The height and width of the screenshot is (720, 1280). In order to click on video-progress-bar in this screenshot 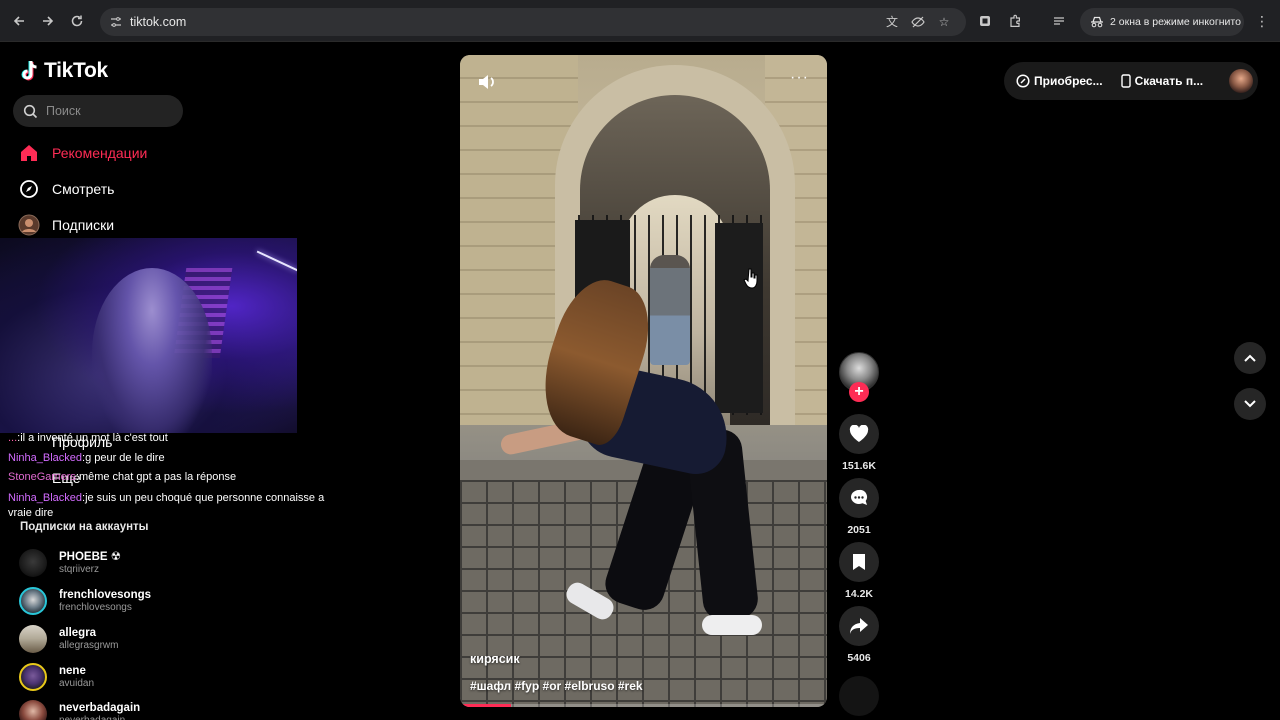, I will do `click(643, 705)`.